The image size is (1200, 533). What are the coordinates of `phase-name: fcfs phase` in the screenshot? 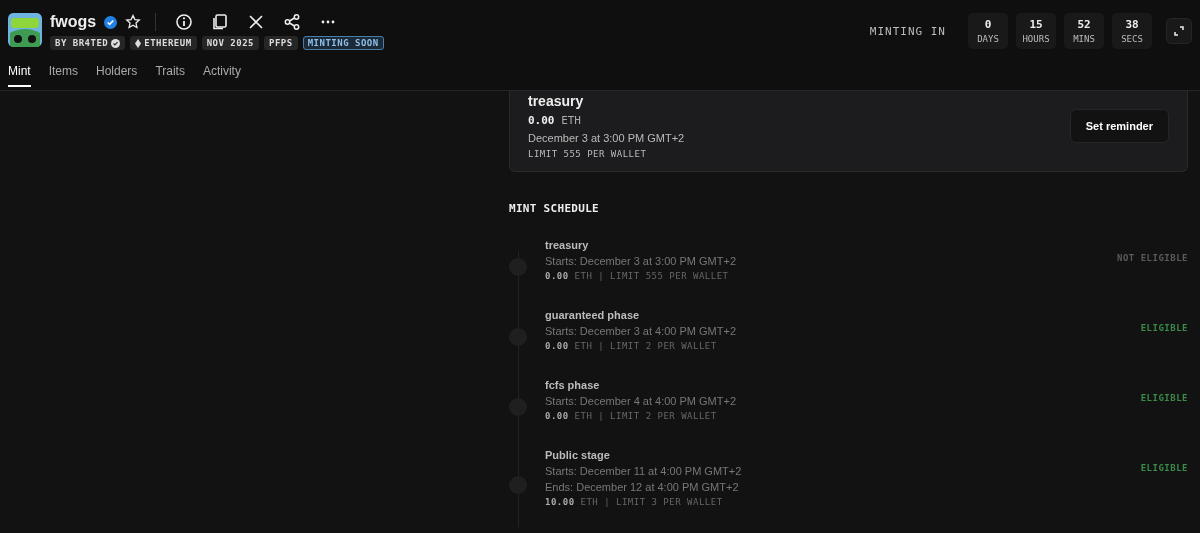 It's located at (573, 385).